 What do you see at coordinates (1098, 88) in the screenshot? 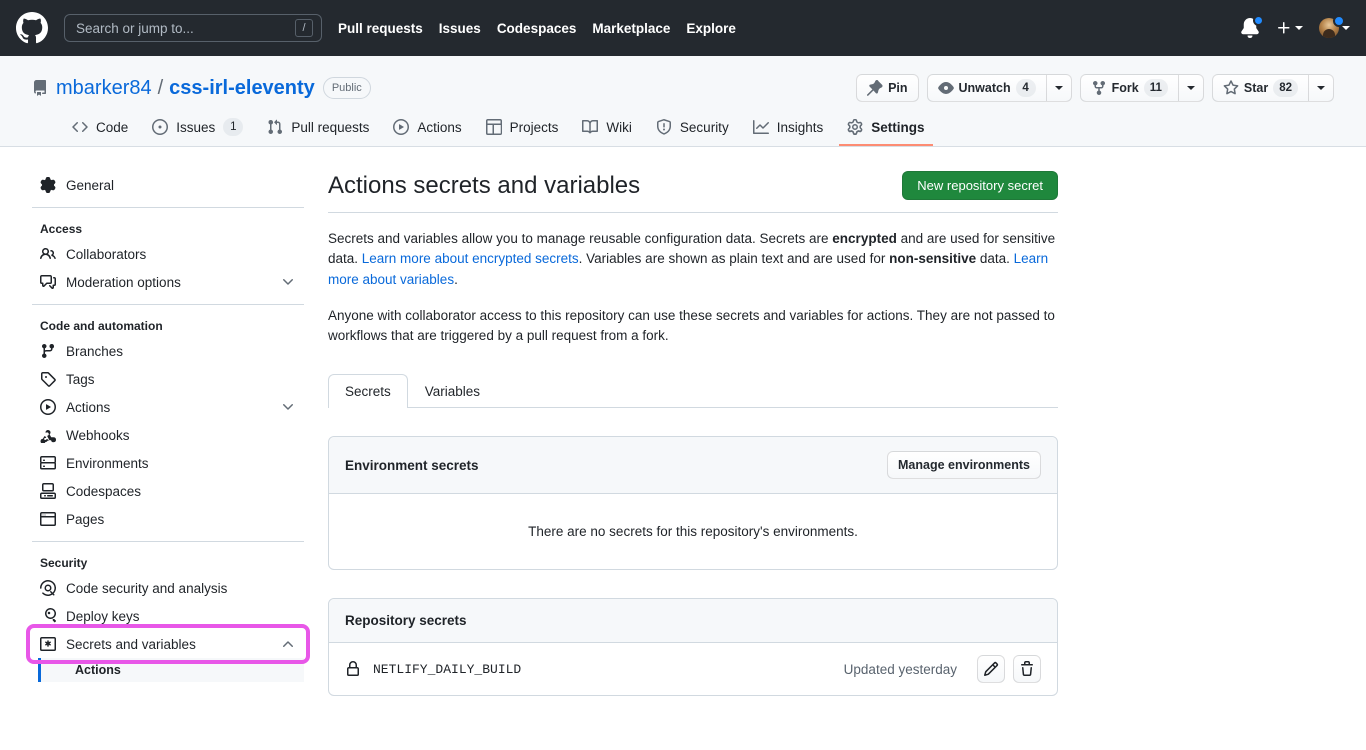
I see `fork-icon` at bounding box center [1098, 88].